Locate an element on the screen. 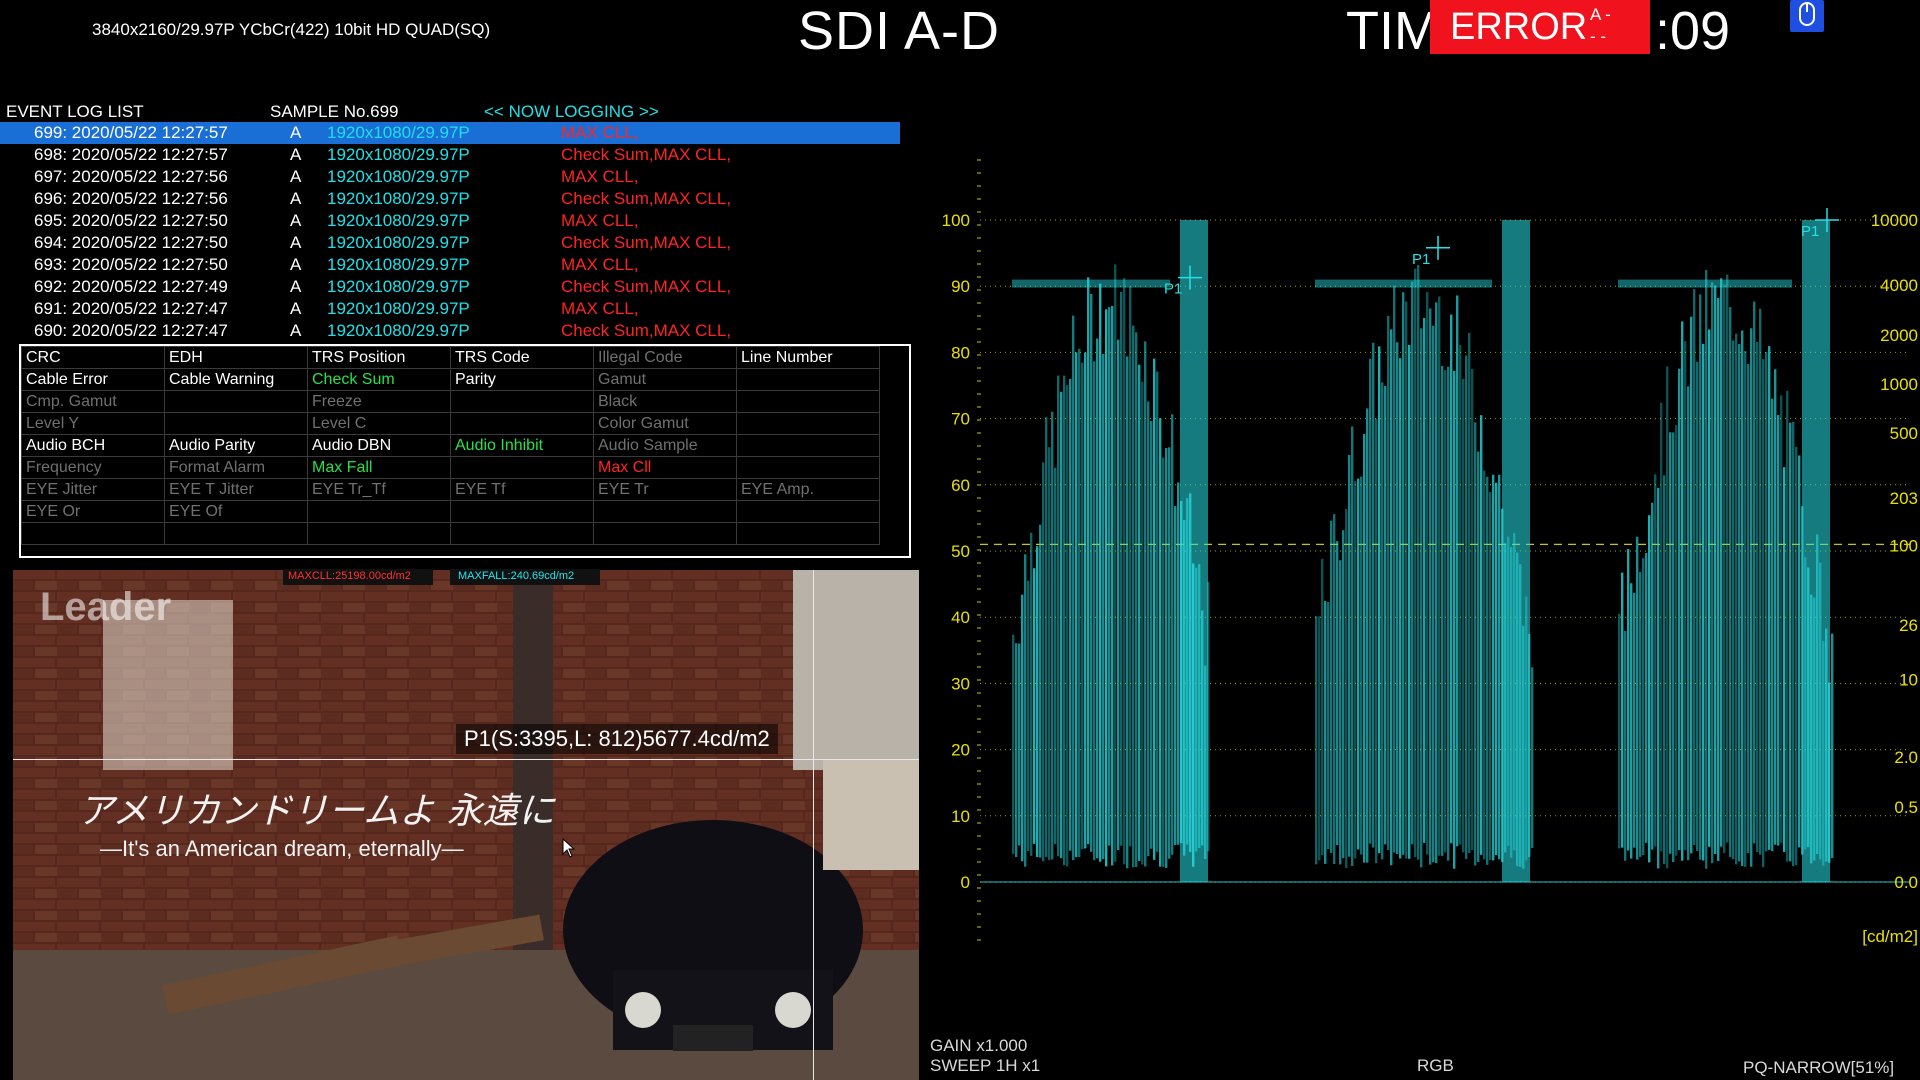 The height and width of the screenshot is (1080, 1920). status-cell: Gamut is located at coordinates (665, 379).